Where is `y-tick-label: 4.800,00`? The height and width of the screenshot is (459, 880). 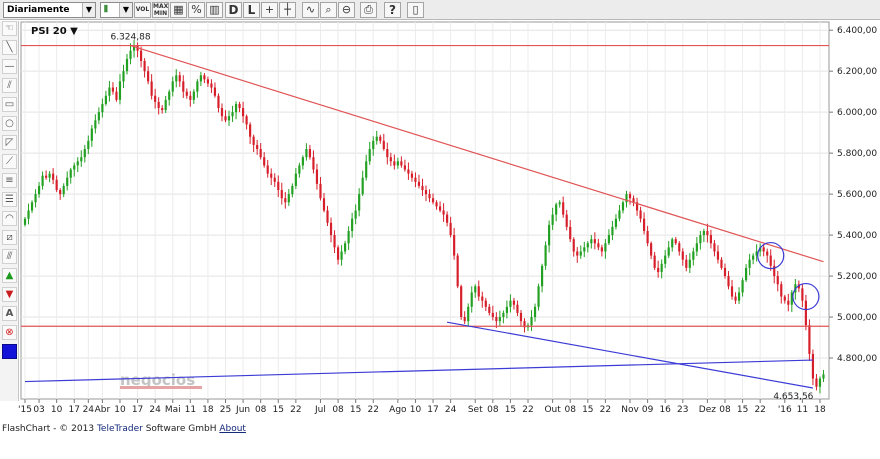
y-tick-label: 4.800,00 is located at coordinates (857, 359).